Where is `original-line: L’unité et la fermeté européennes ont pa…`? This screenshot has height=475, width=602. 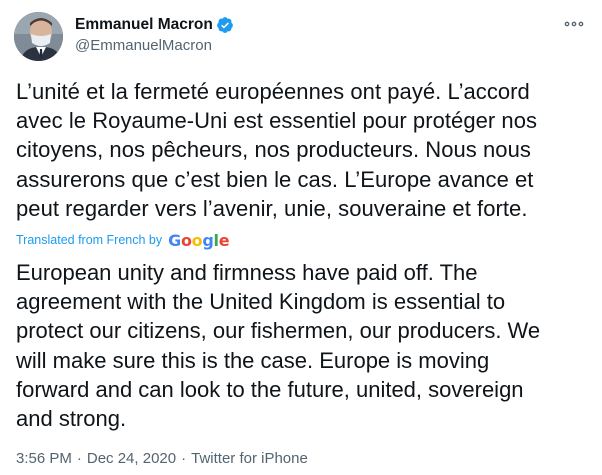 original-line: L’unité et la fermeté européennes ont pa… is located at coordinates (273, 91).